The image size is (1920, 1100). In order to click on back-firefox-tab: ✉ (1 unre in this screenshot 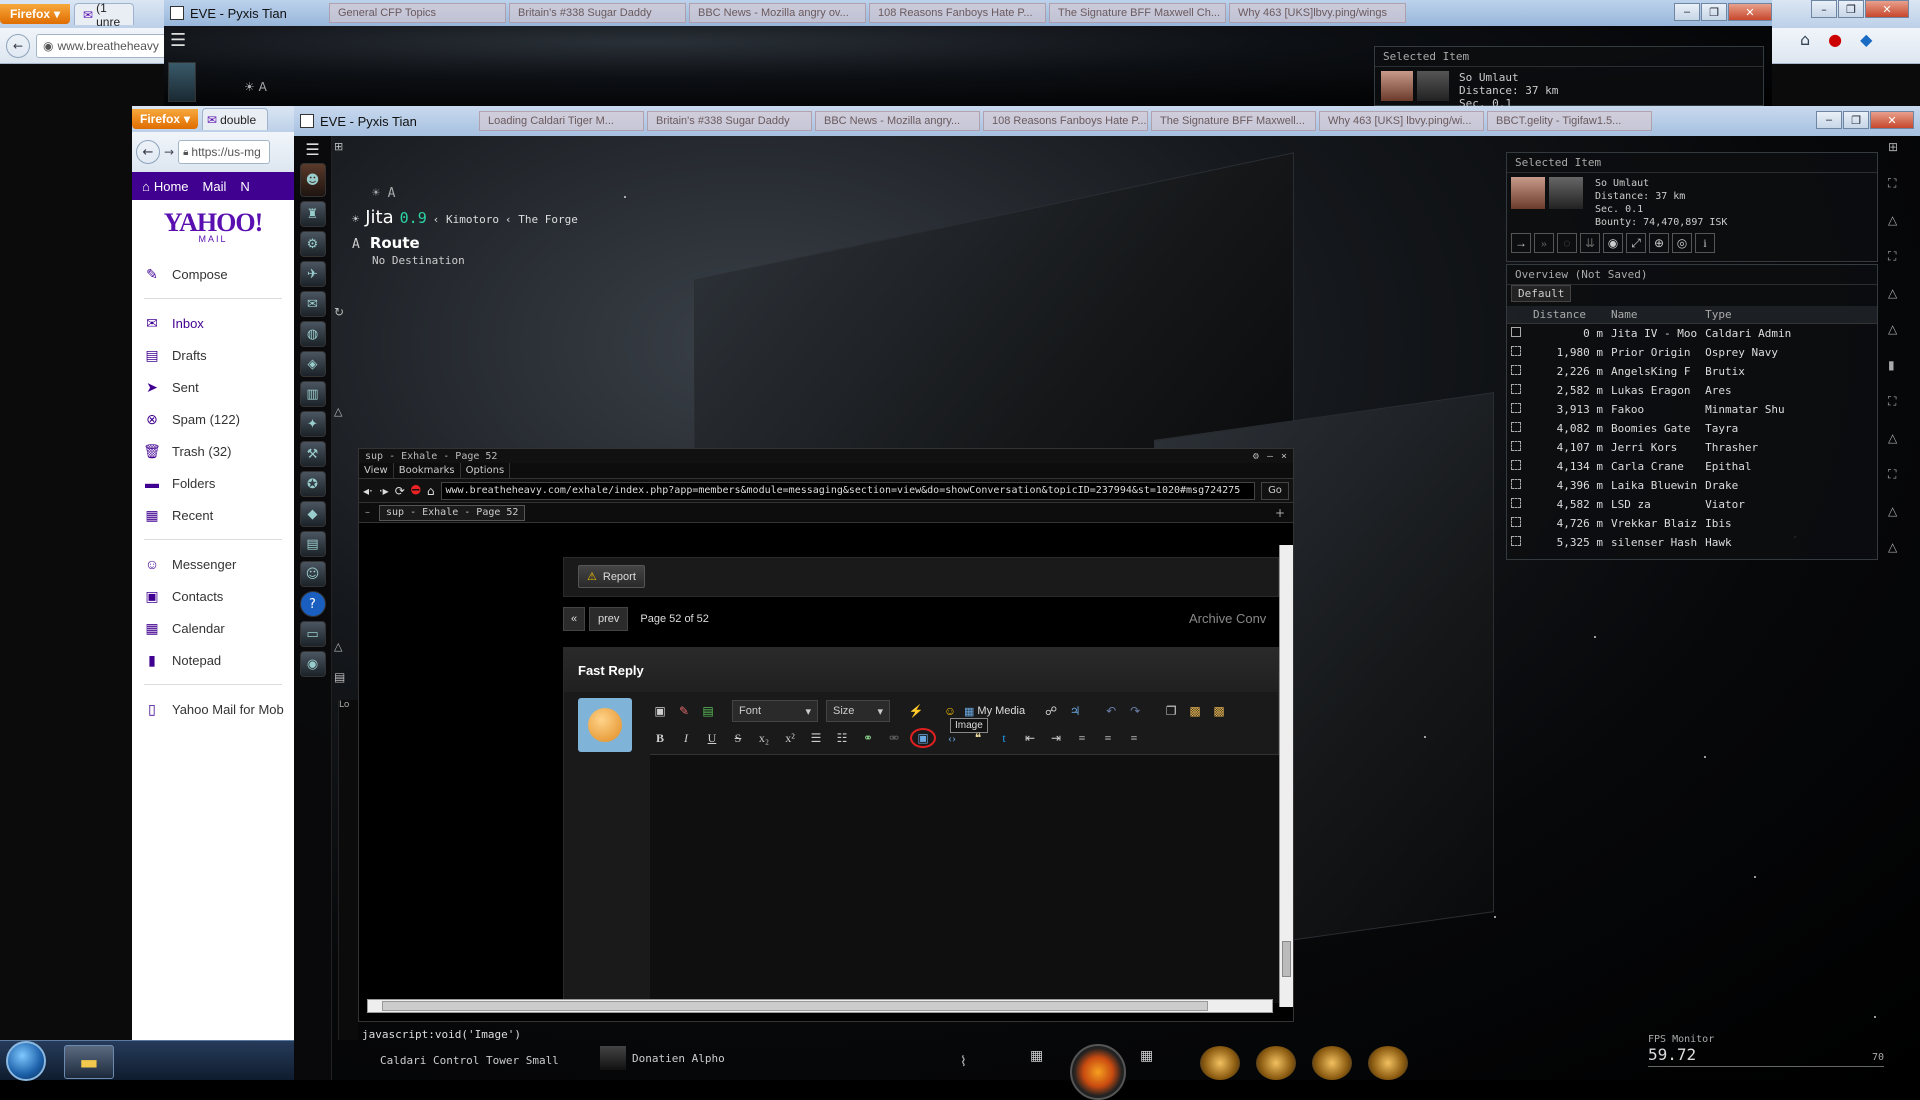, I will do `click(104, 15)`.